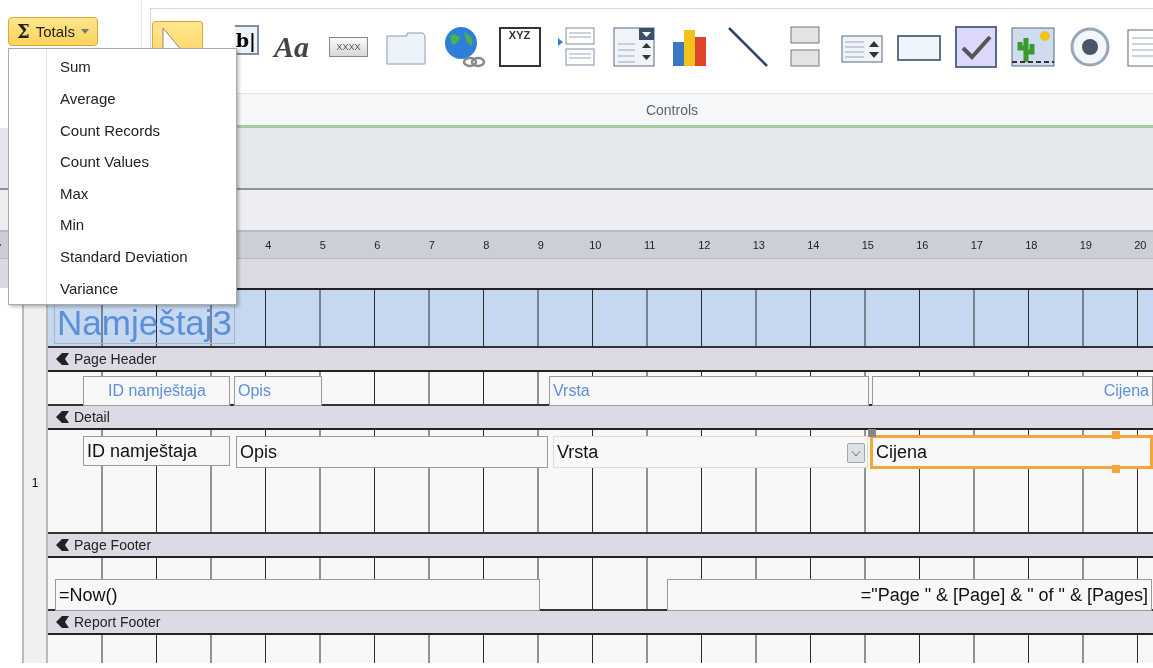 The image size is (1153, 668). What do you see at coordinates (246, 40) in the screenshot?
I see `textbox-icon: b|` at bounding box center [246, 40].